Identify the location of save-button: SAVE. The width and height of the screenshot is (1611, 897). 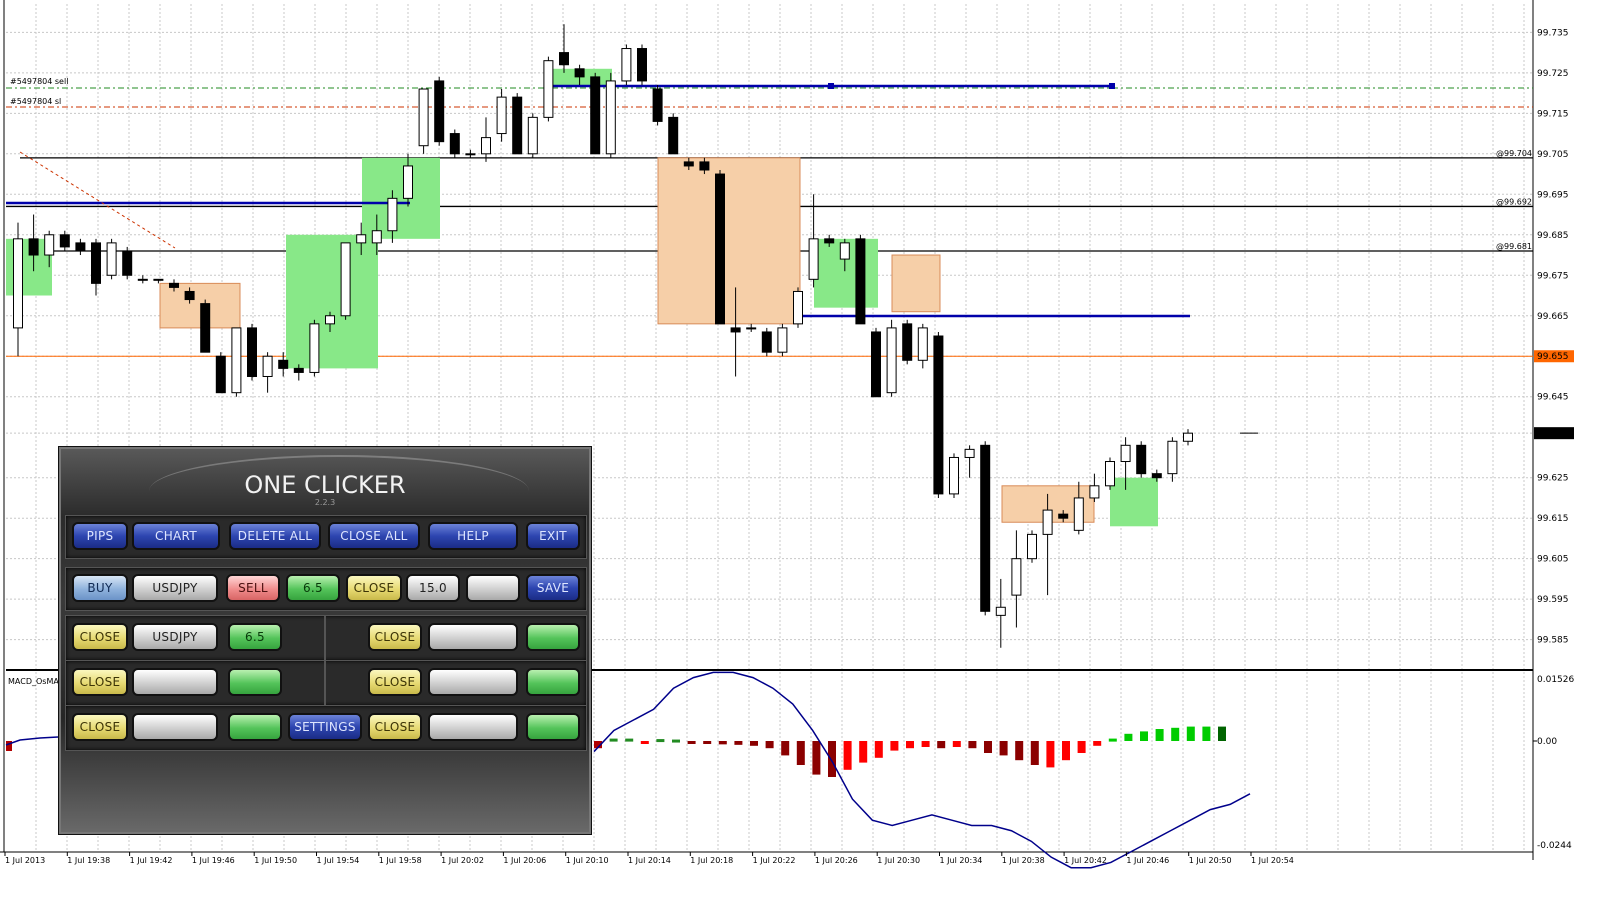
(553, 588).